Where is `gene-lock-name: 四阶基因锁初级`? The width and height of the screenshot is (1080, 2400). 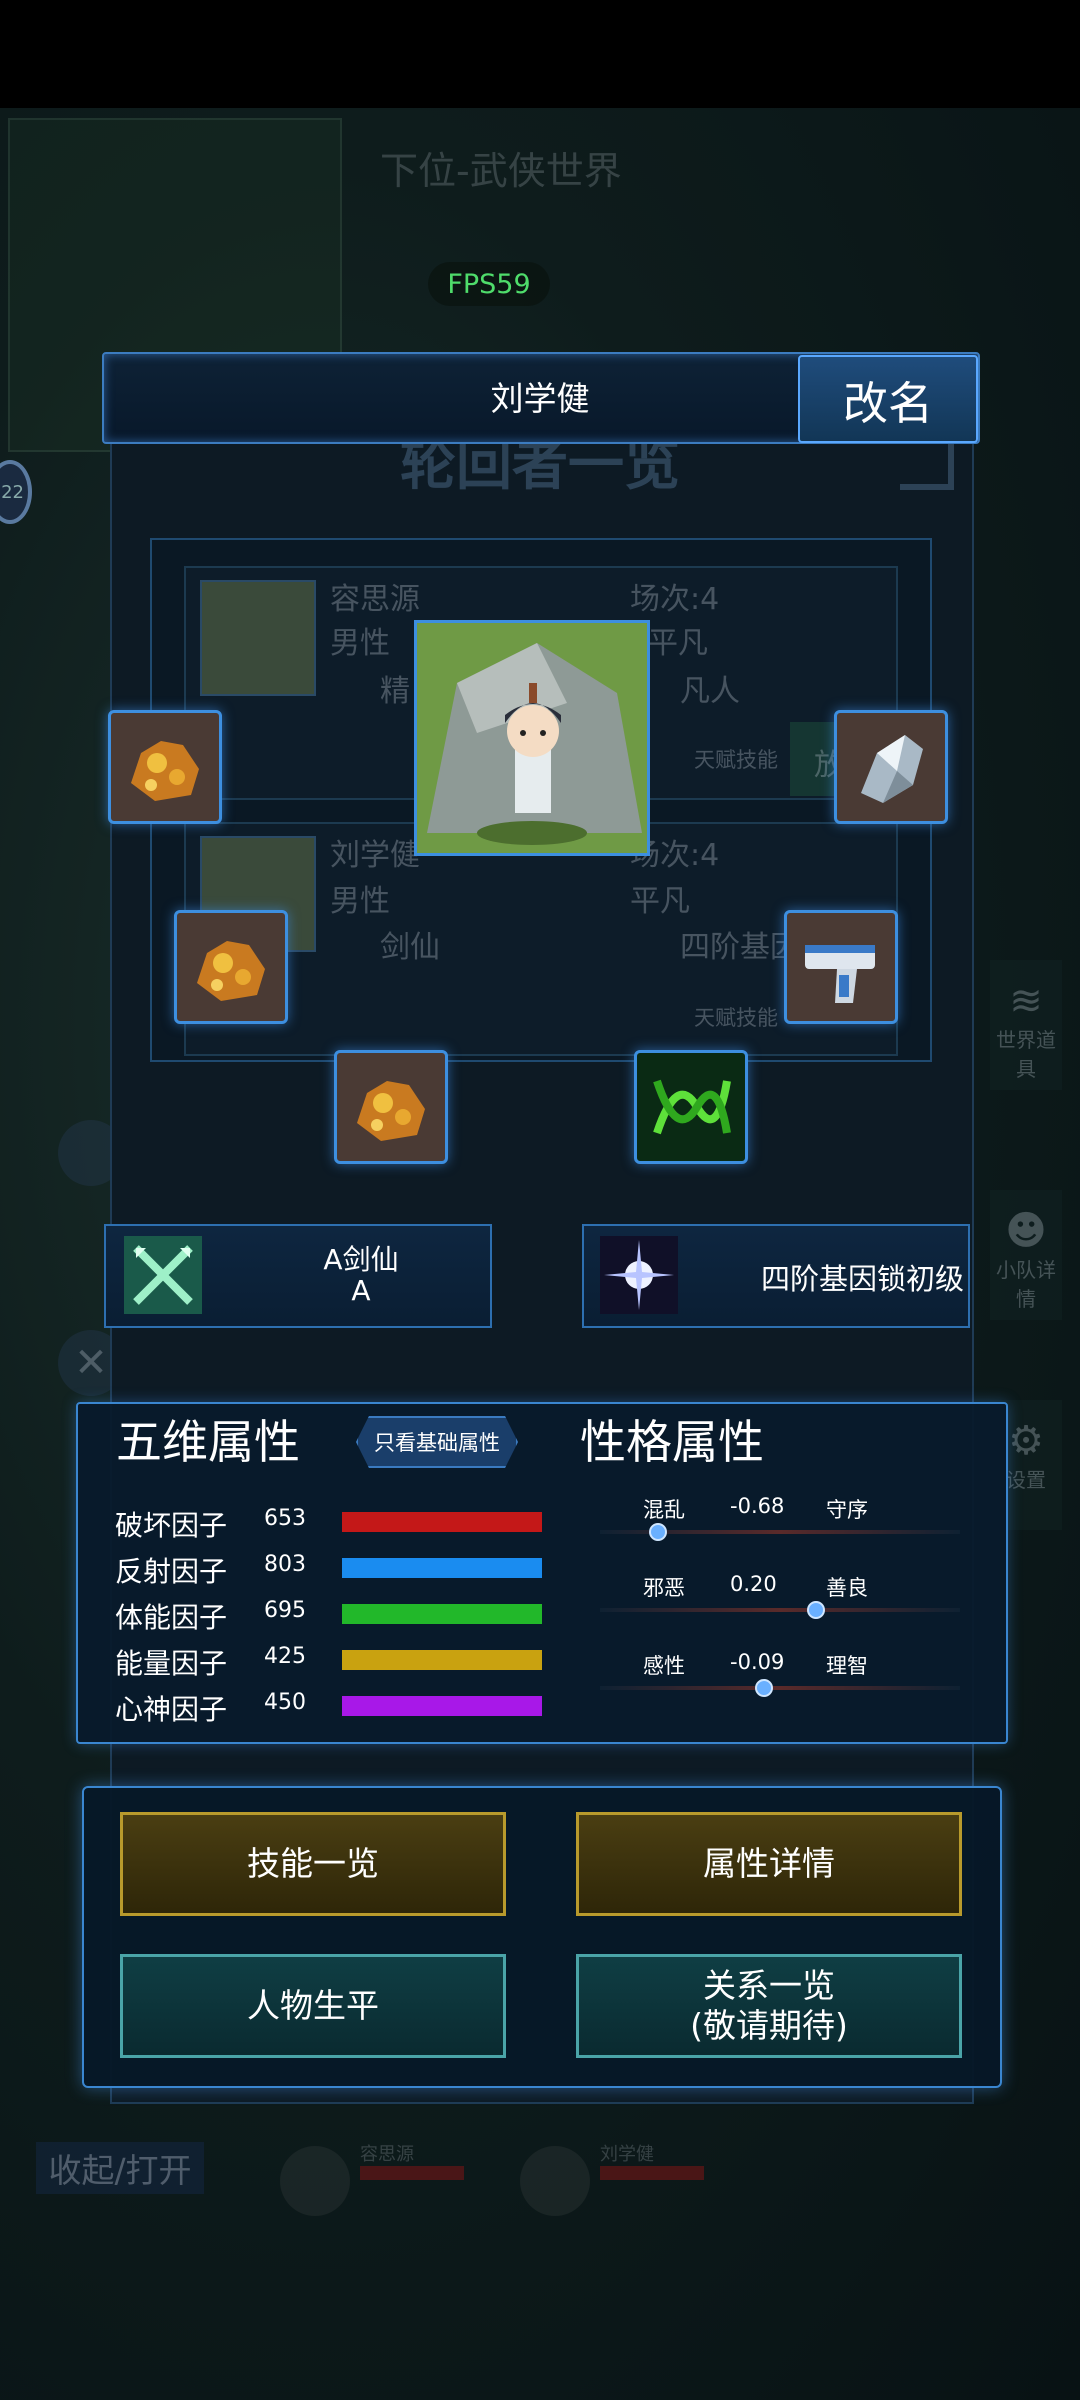
gene-lock-name: 四阶基因锁初级 is located at coordinates (862, 1279).